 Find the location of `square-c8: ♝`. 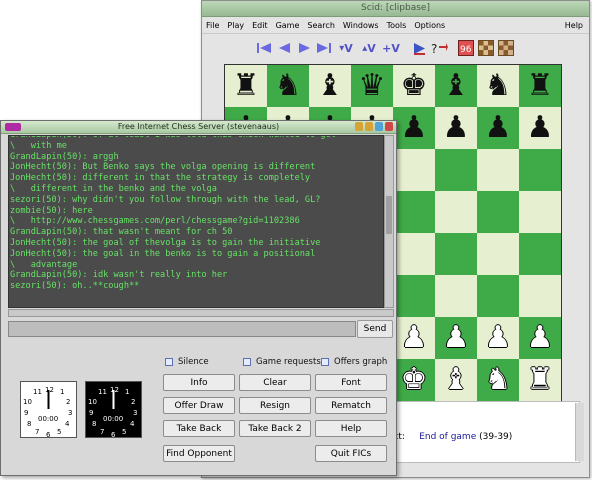

square-c8: ♝ is located at coordinates (330, 86).